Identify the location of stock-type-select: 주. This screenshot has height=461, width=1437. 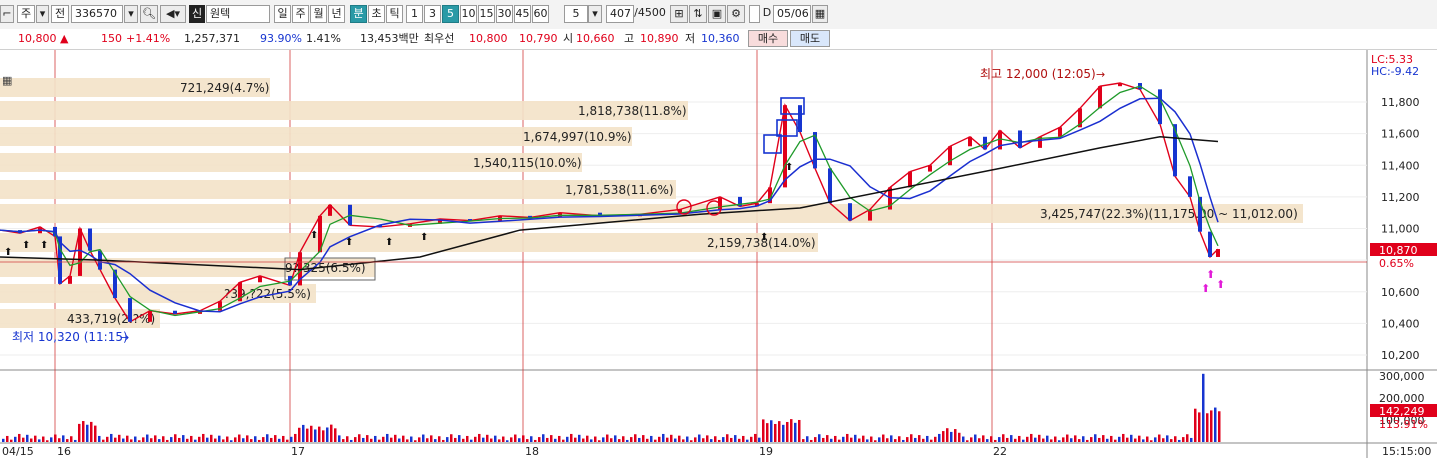
(26, 14).